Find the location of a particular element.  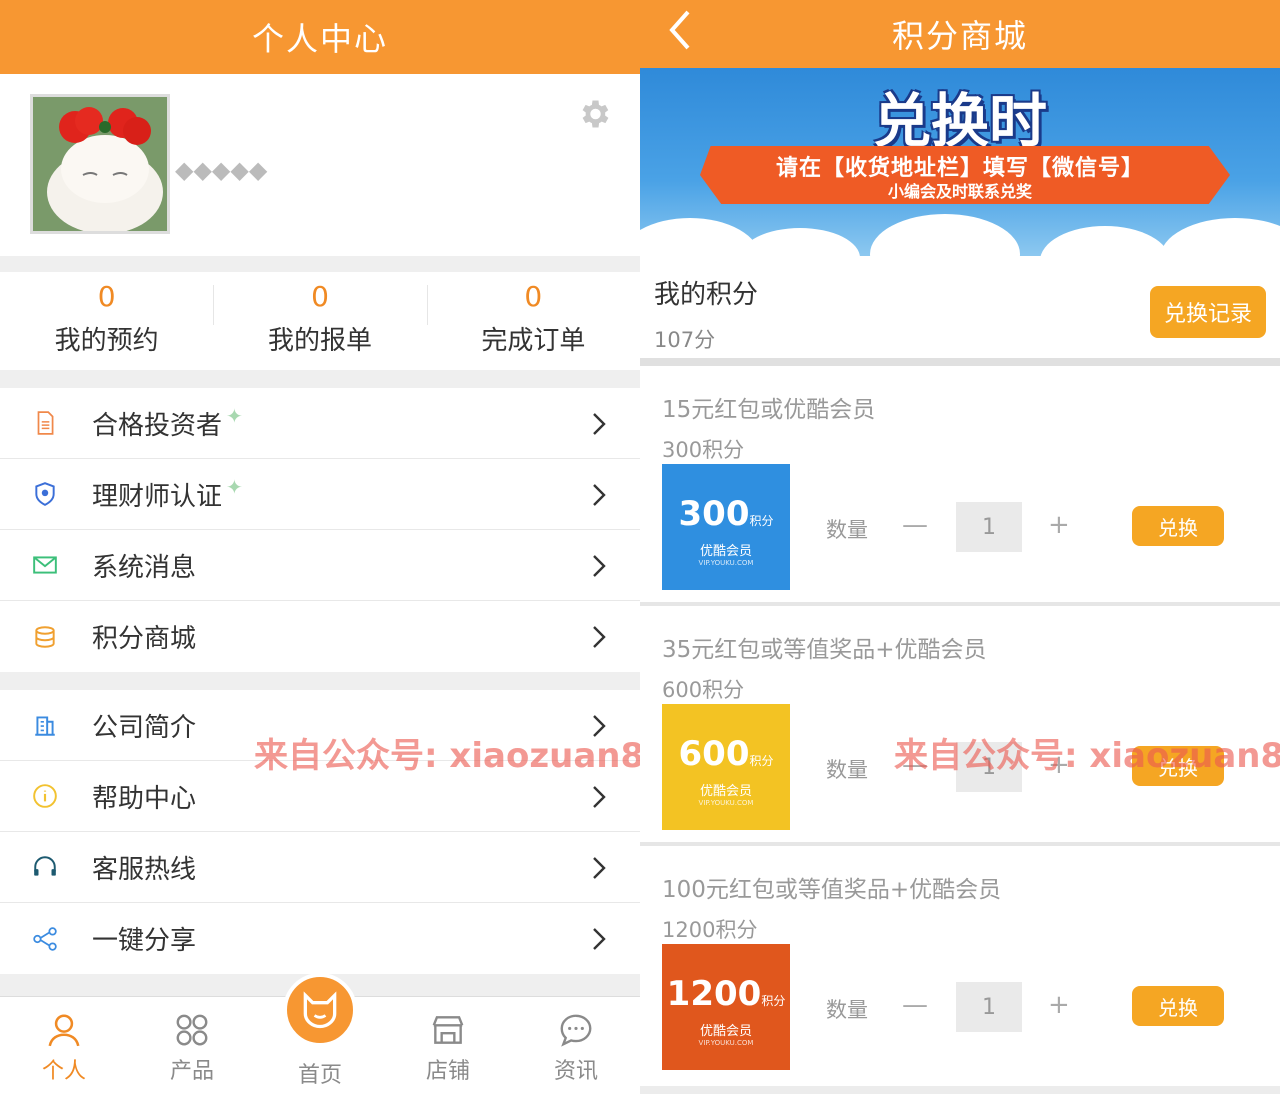

tab-news: 资讯 is located at coordinates (576, 1045).